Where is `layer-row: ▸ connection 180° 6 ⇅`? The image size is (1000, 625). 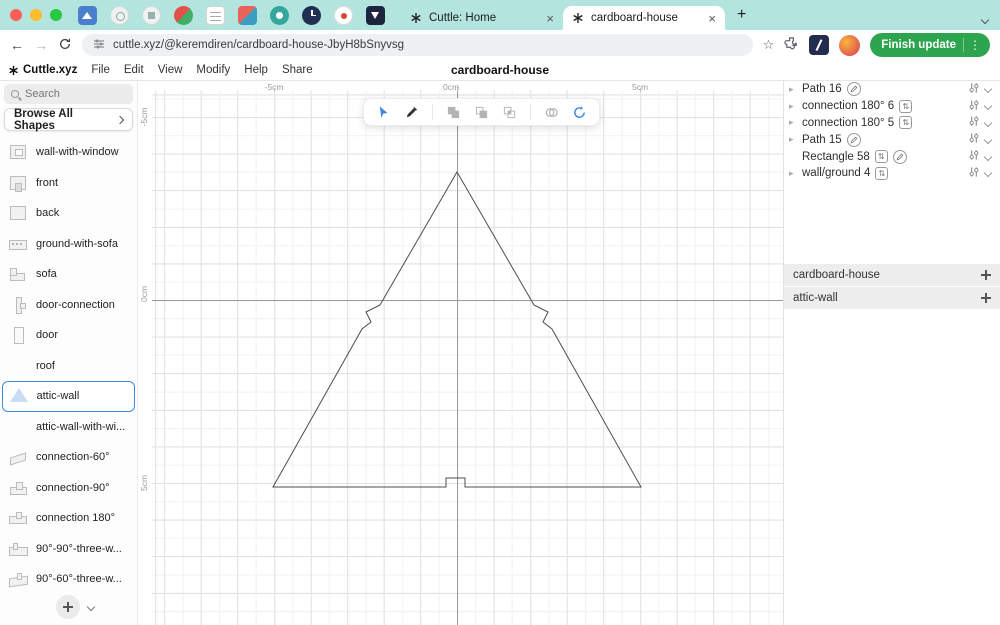 layer-row: ▸ connection 180° 6 ⇅ is located at coordinates (892, 106).